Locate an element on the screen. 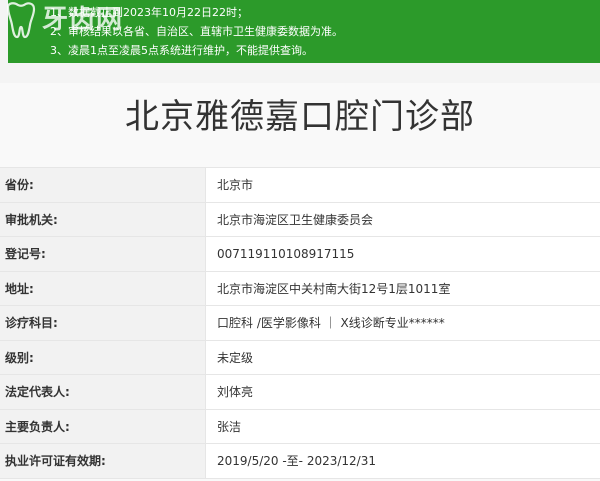  row-value: 北京市 is located at coordinates (403, 185).